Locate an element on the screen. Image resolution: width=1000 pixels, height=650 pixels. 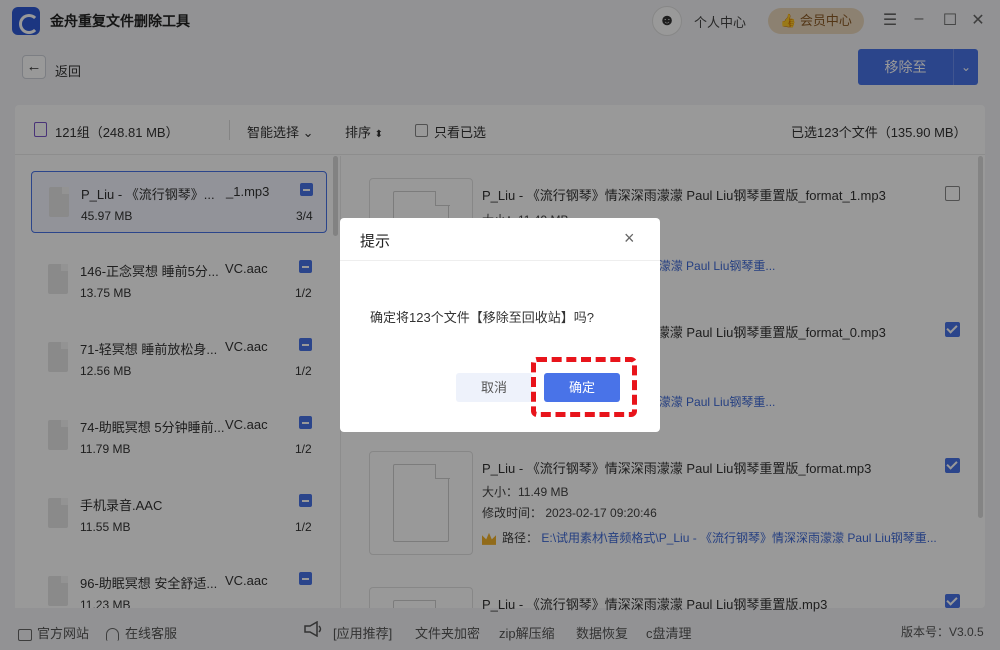
highlight-annotation is located at coordinates (584, 387).